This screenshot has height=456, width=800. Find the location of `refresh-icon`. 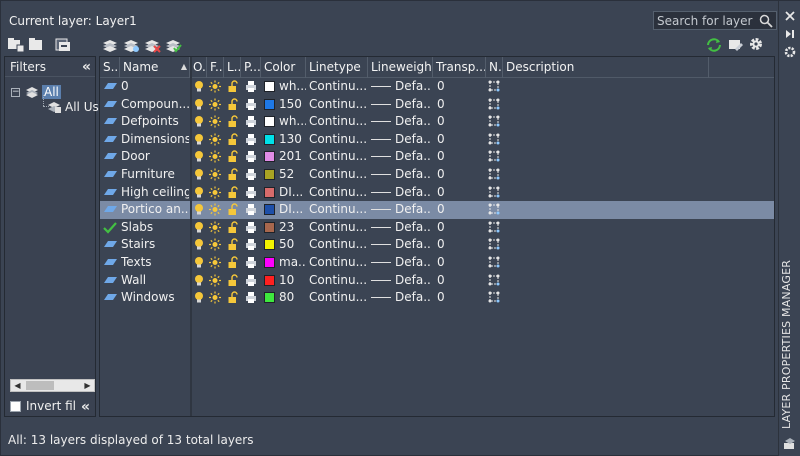

refresh-icon is located at coordinates (714, 45).